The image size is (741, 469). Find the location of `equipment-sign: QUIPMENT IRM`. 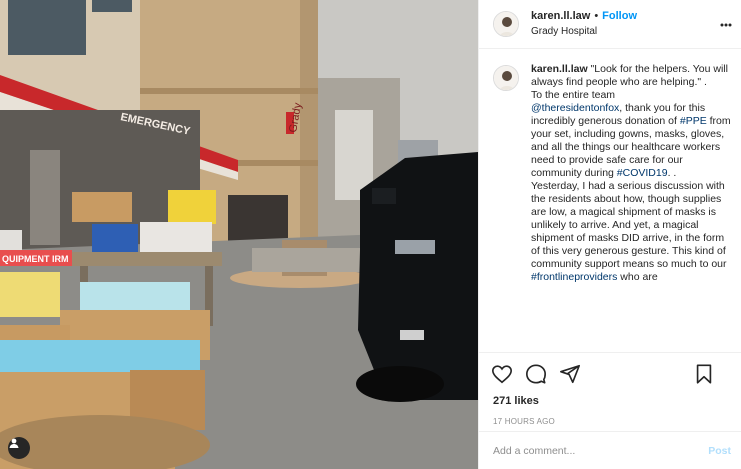

equipment-sign: QUIPMENT IRM is located at coordinates (35, 259).